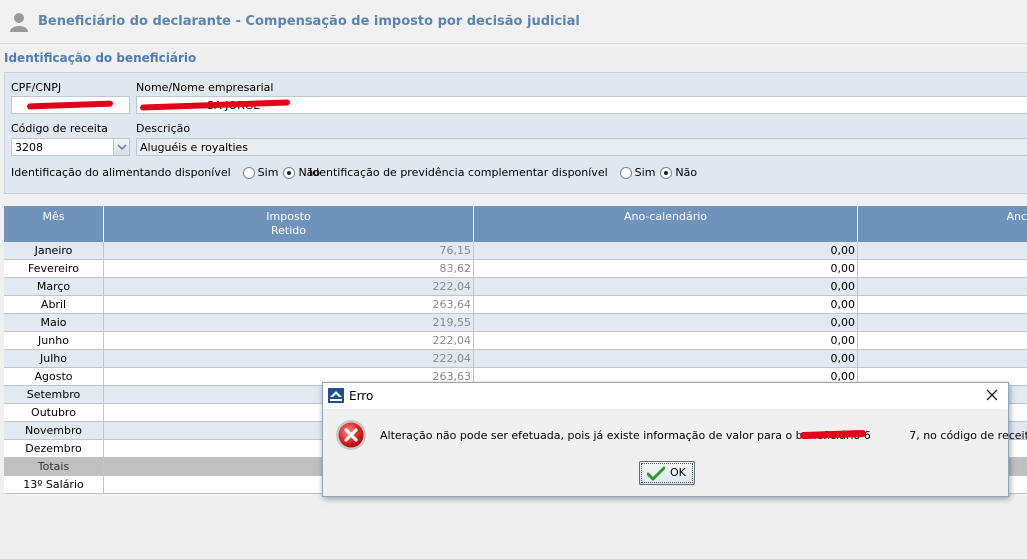 The image size is (1027, 559). What do you see at coordinates (351, 435) in the screenshot?
I see `error-icon` at bounding box center [351, 435].